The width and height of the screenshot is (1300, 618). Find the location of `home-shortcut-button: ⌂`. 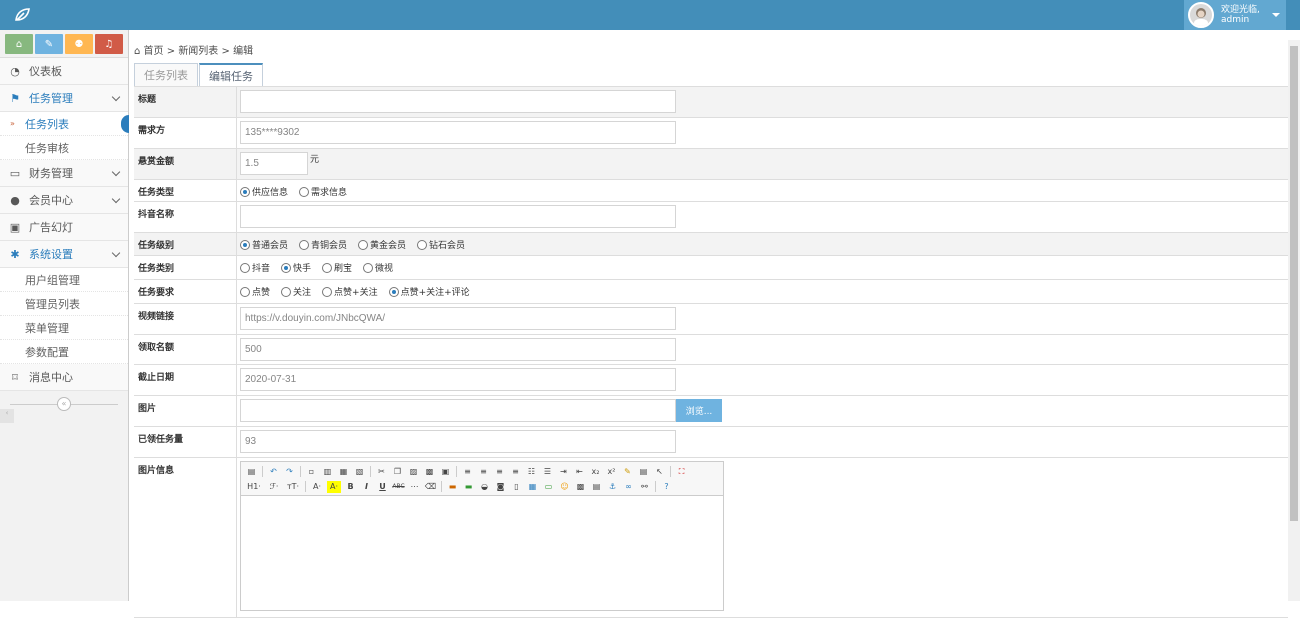

home-shortcut-button: ⌂ is located at coordinates (19, 44).